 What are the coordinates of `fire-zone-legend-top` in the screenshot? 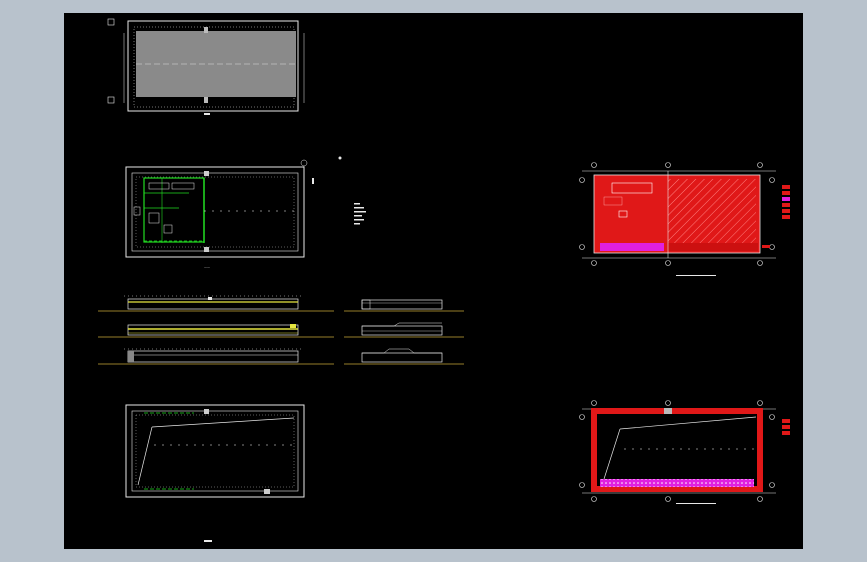 It's located at (776, 216).